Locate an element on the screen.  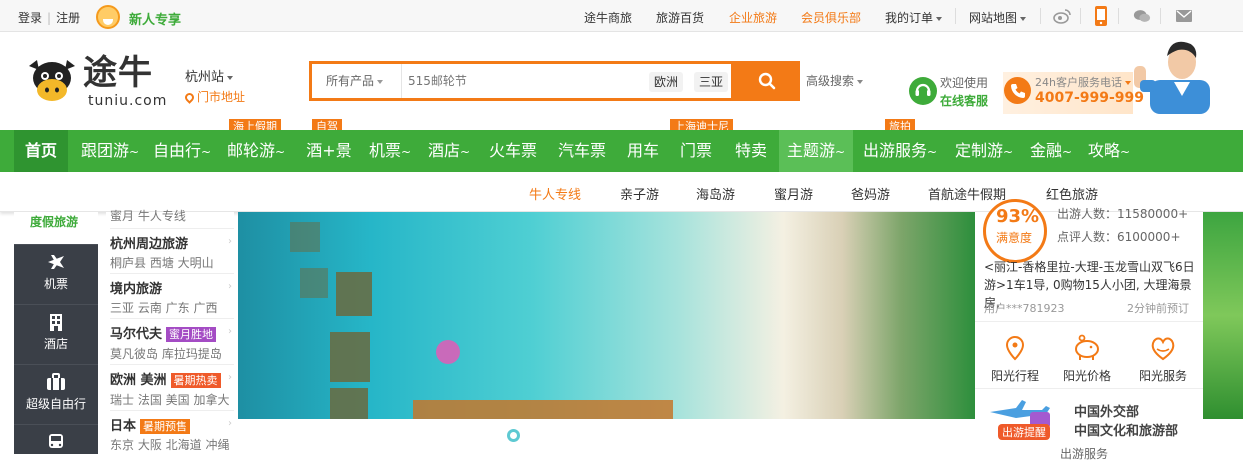
top-link-corporate-travel: 企业旅游 is located at coordinates (753, 17).